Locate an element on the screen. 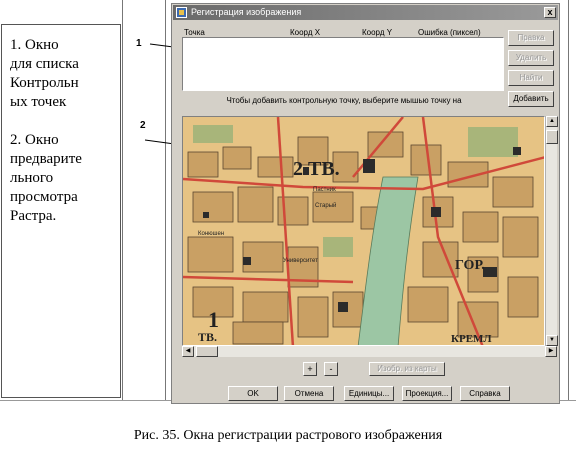 This screenshot has width=576, height=462. vertical-scrollbar: ▲ ▼ is located at coordinates (551, 231).